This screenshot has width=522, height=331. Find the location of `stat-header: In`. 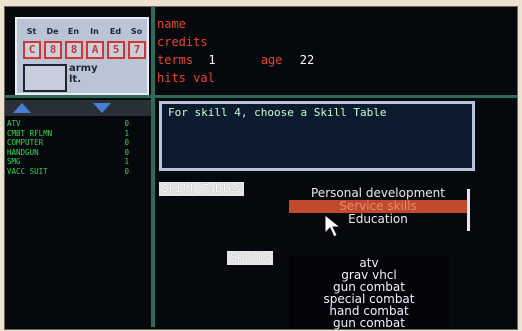

stat-header: In is located at coordinates (94, 31).